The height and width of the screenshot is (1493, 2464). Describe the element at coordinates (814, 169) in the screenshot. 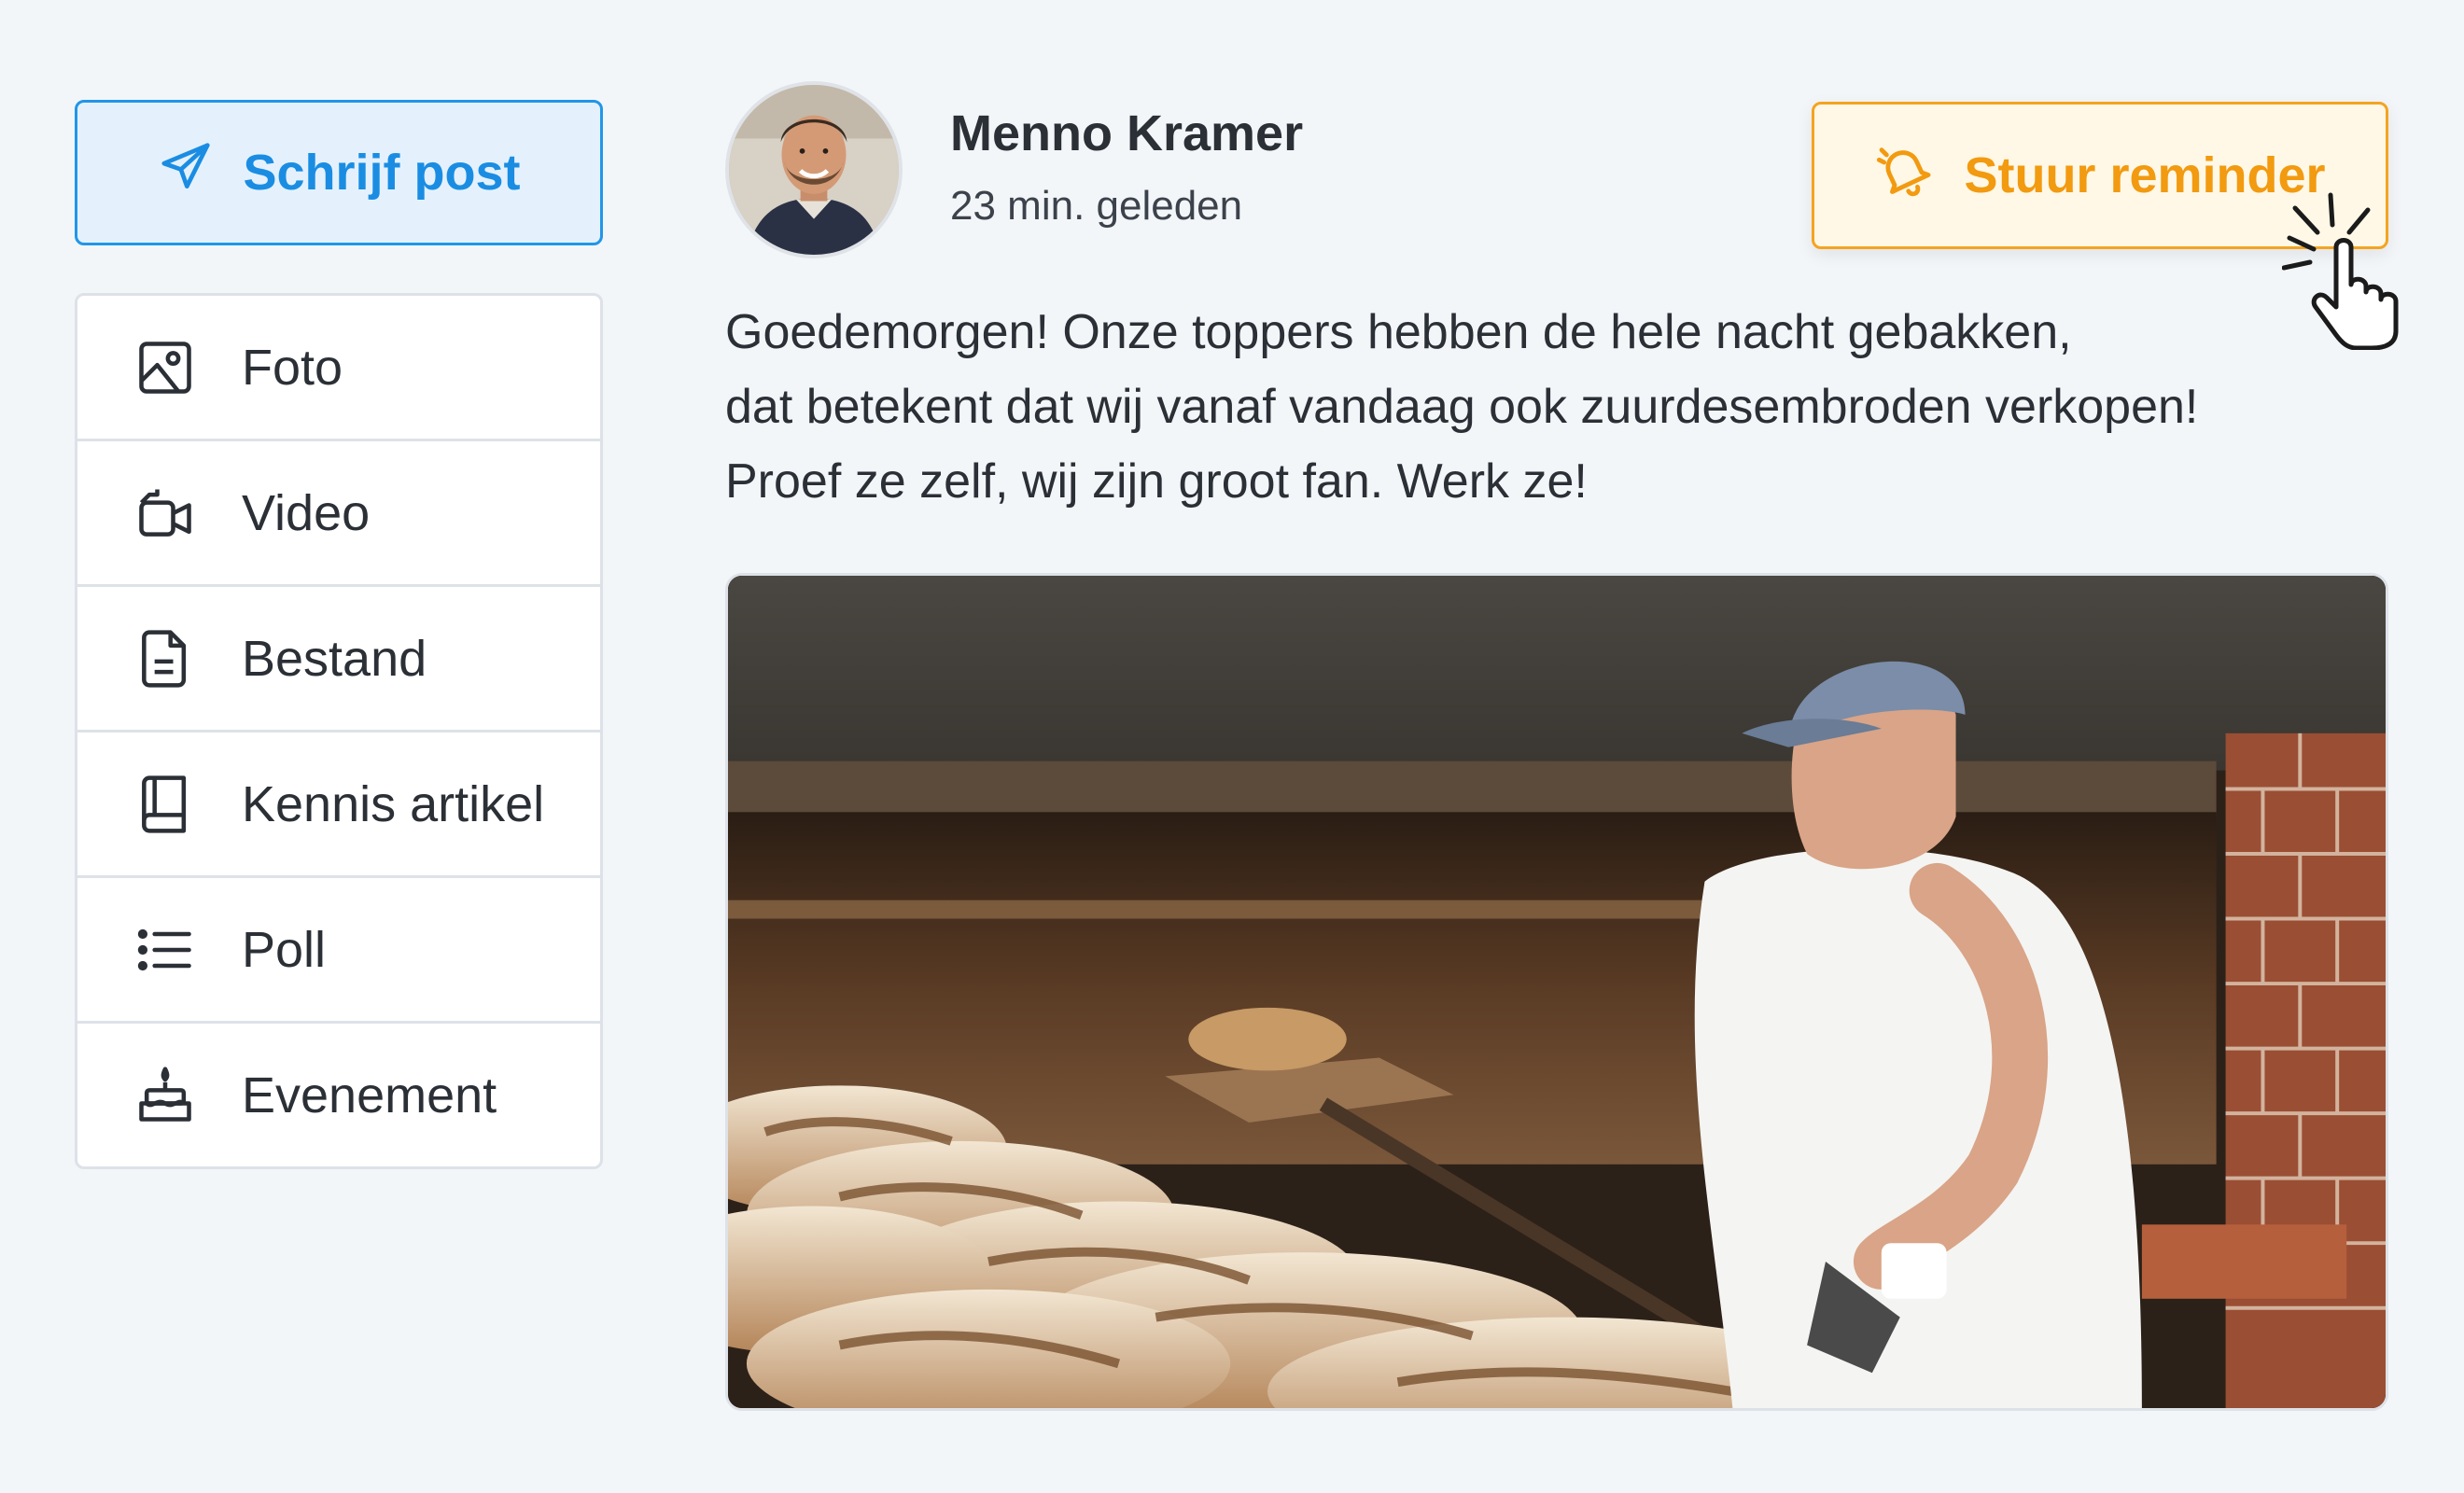

I see `avatar` at that location.